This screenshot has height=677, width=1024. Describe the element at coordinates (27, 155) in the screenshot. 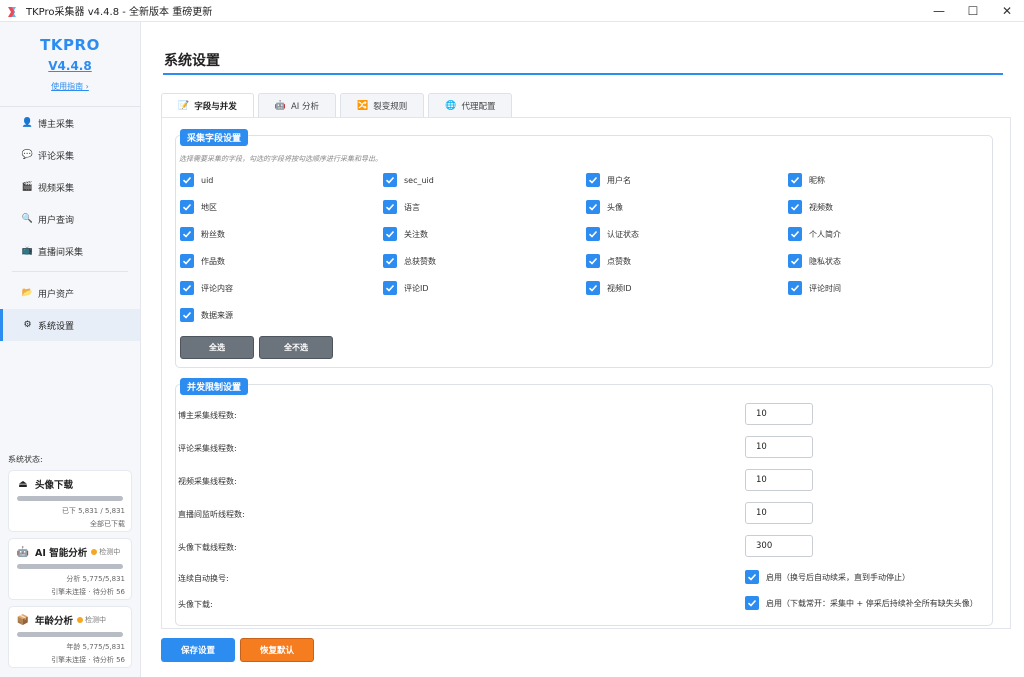

I see `comment-icon: 💬` at that location.